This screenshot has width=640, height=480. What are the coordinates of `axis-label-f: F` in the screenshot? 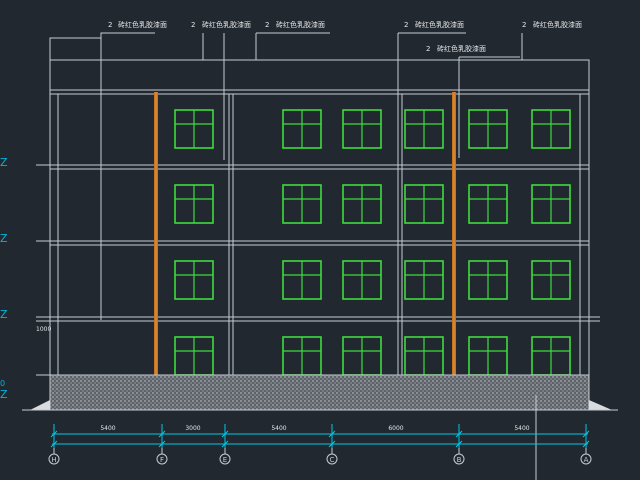 It's located at (162, 460).